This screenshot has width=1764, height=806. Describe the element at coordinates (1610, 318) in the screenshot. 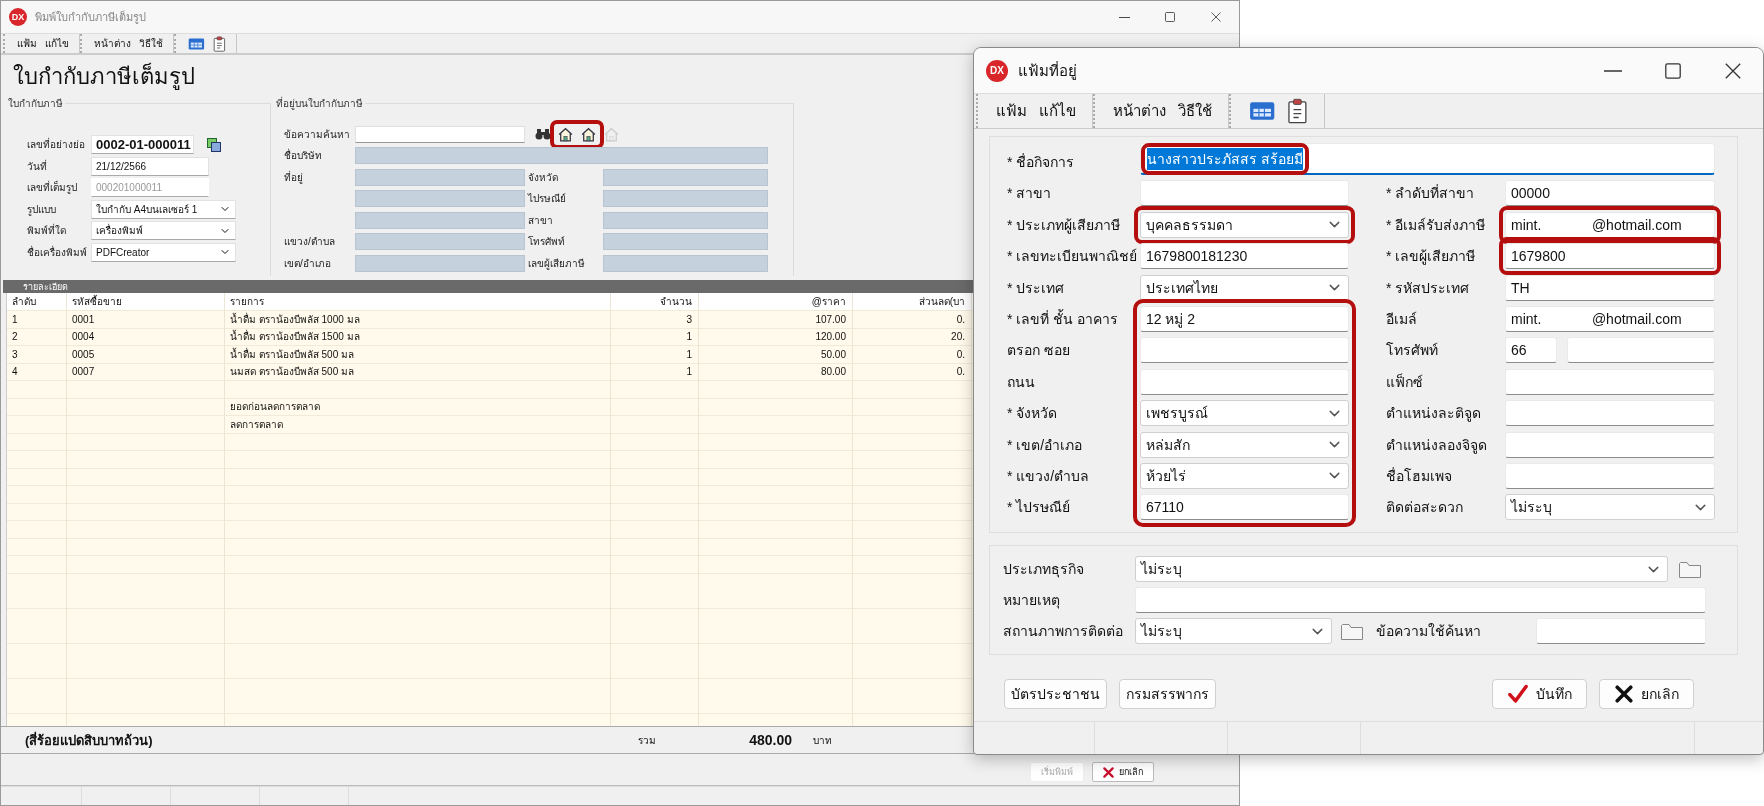

I see `input-field: mint. @hotmail.com` at that location.